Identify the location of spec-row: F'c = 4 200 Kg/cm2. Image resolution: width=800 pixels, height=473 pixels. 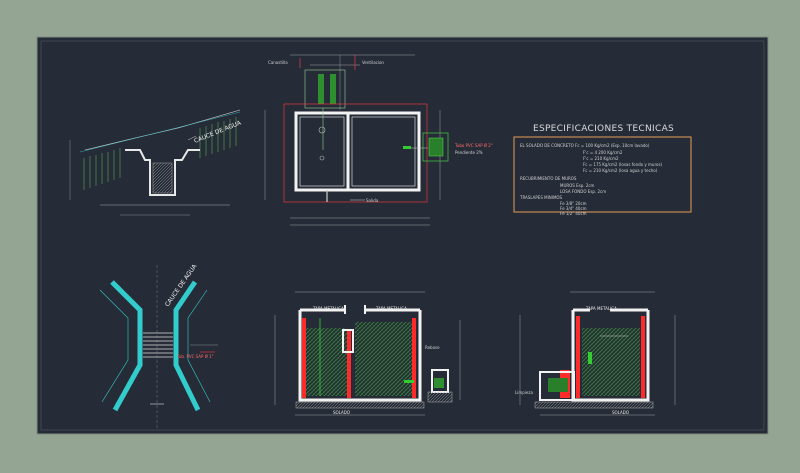
(603, 152).